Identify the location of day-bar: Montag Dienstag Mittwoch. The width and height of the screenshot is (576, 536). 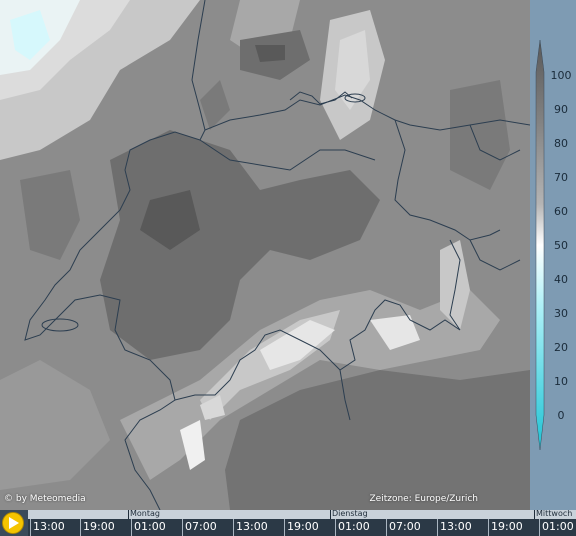
(302, 514).